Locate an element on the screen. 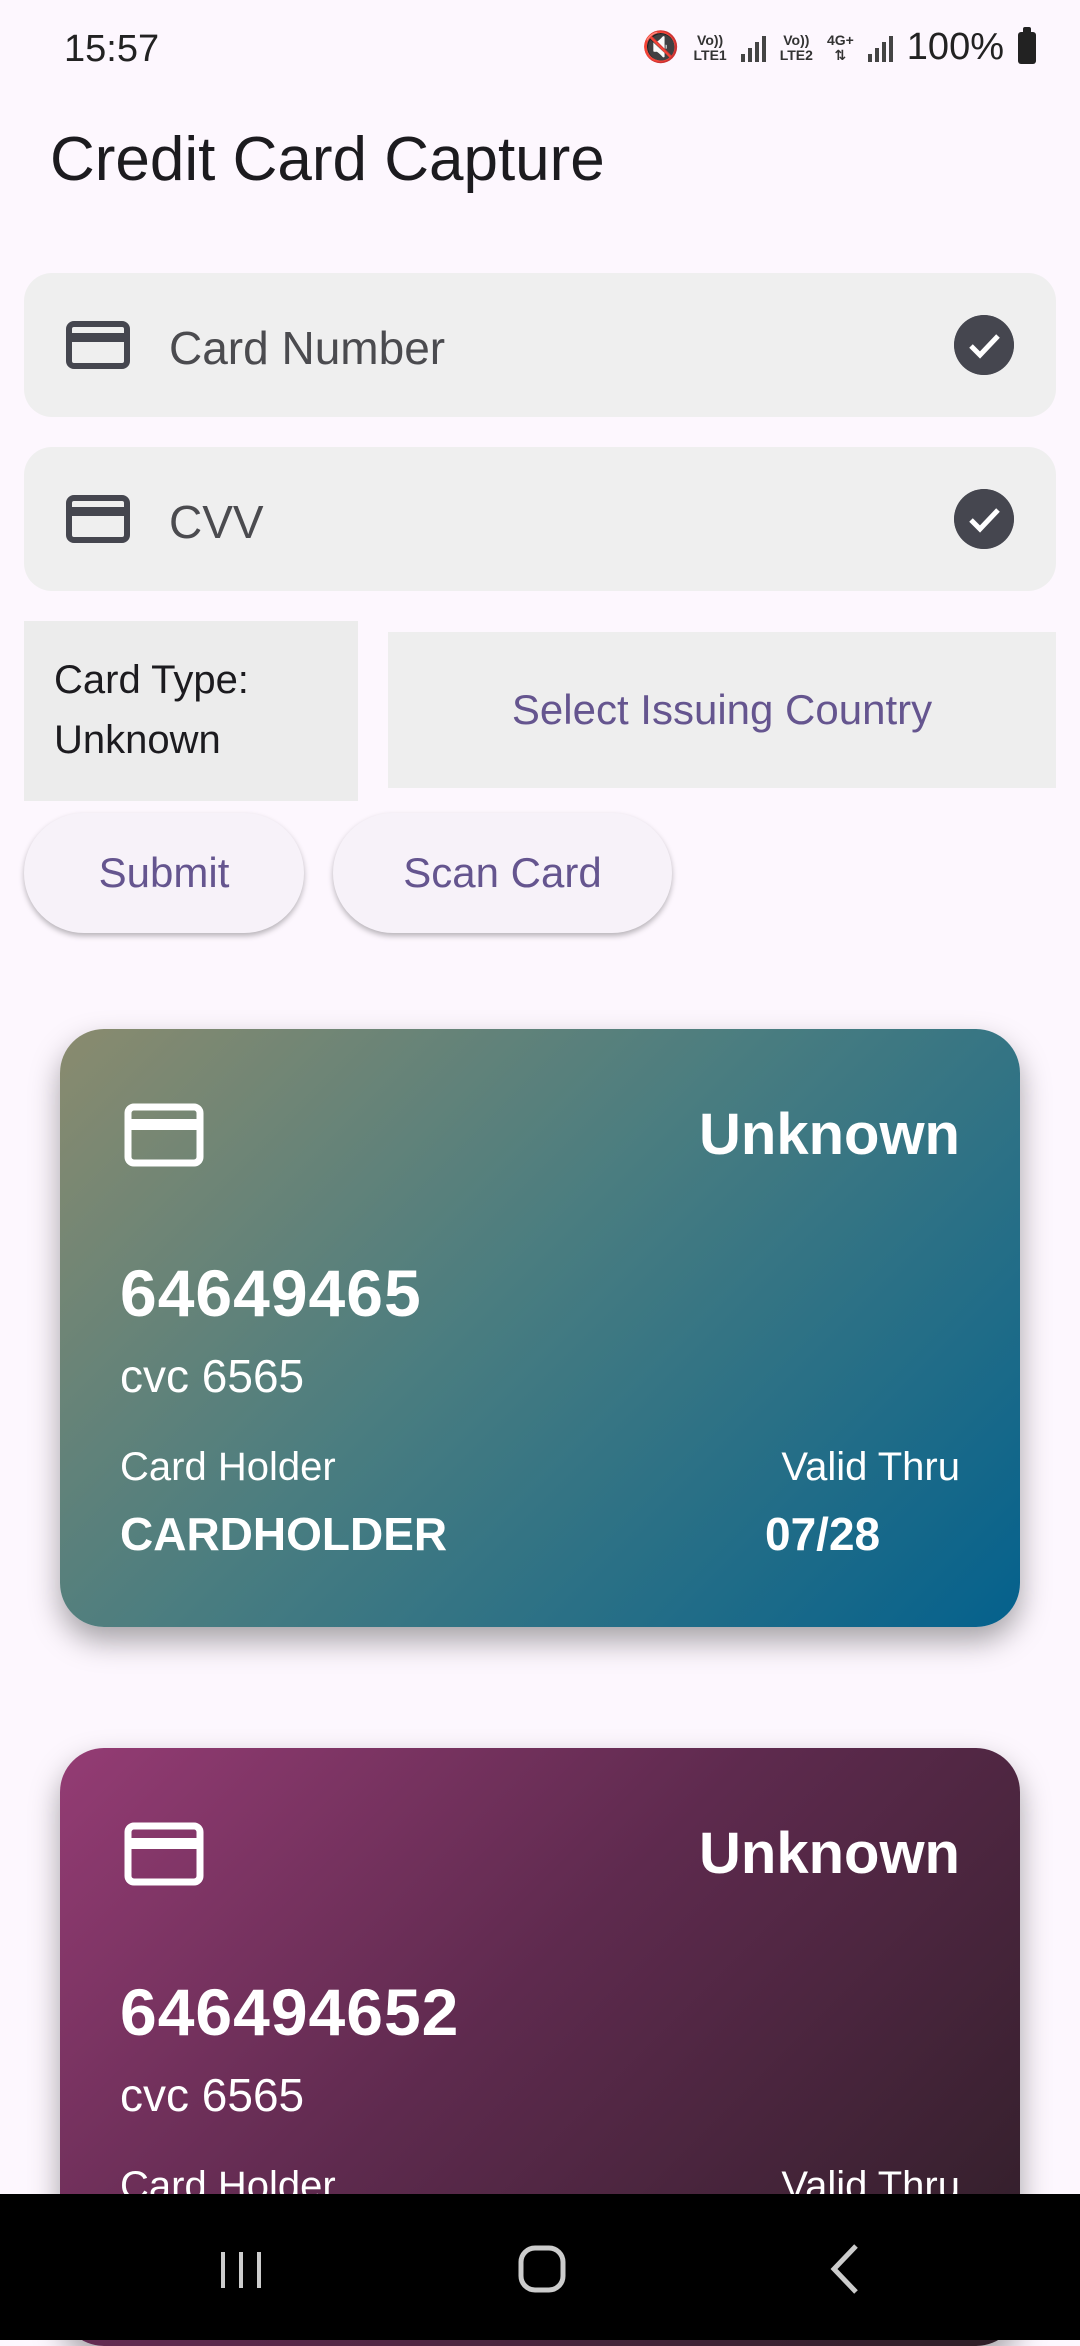 The height and width of the screenshot is (2346, 1080). page-title: Credit Card Capture is located at coordinates (327, 159).